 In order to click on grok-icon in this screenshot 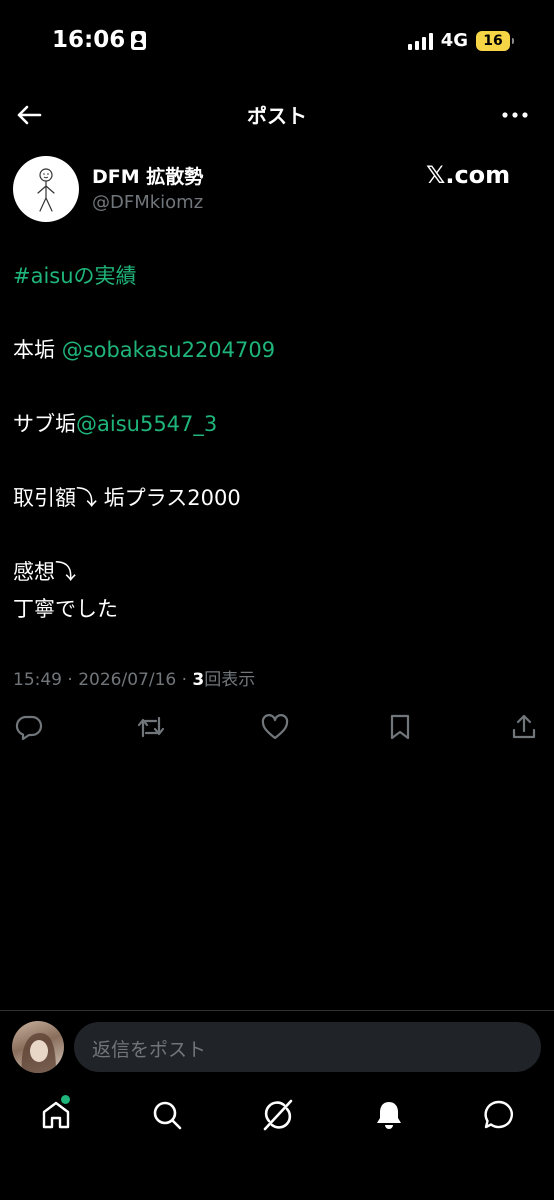, I will do `click(278, 1115)`.